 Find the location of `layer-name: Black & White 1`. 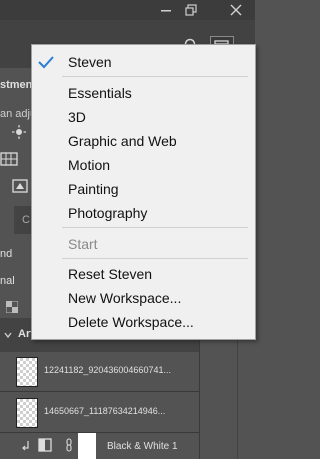

layer-name: Black & White 1 is located at coordinates (142, 446).